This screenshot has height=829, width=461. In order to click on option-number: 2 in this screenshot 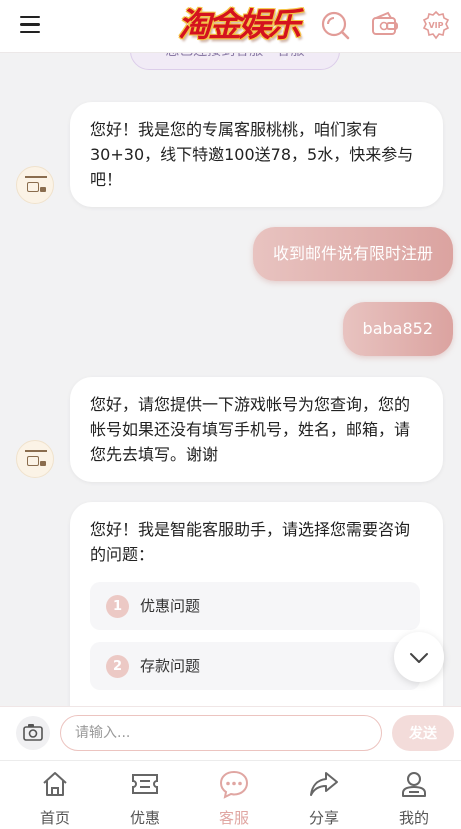, I will do `click(117, 666)`.